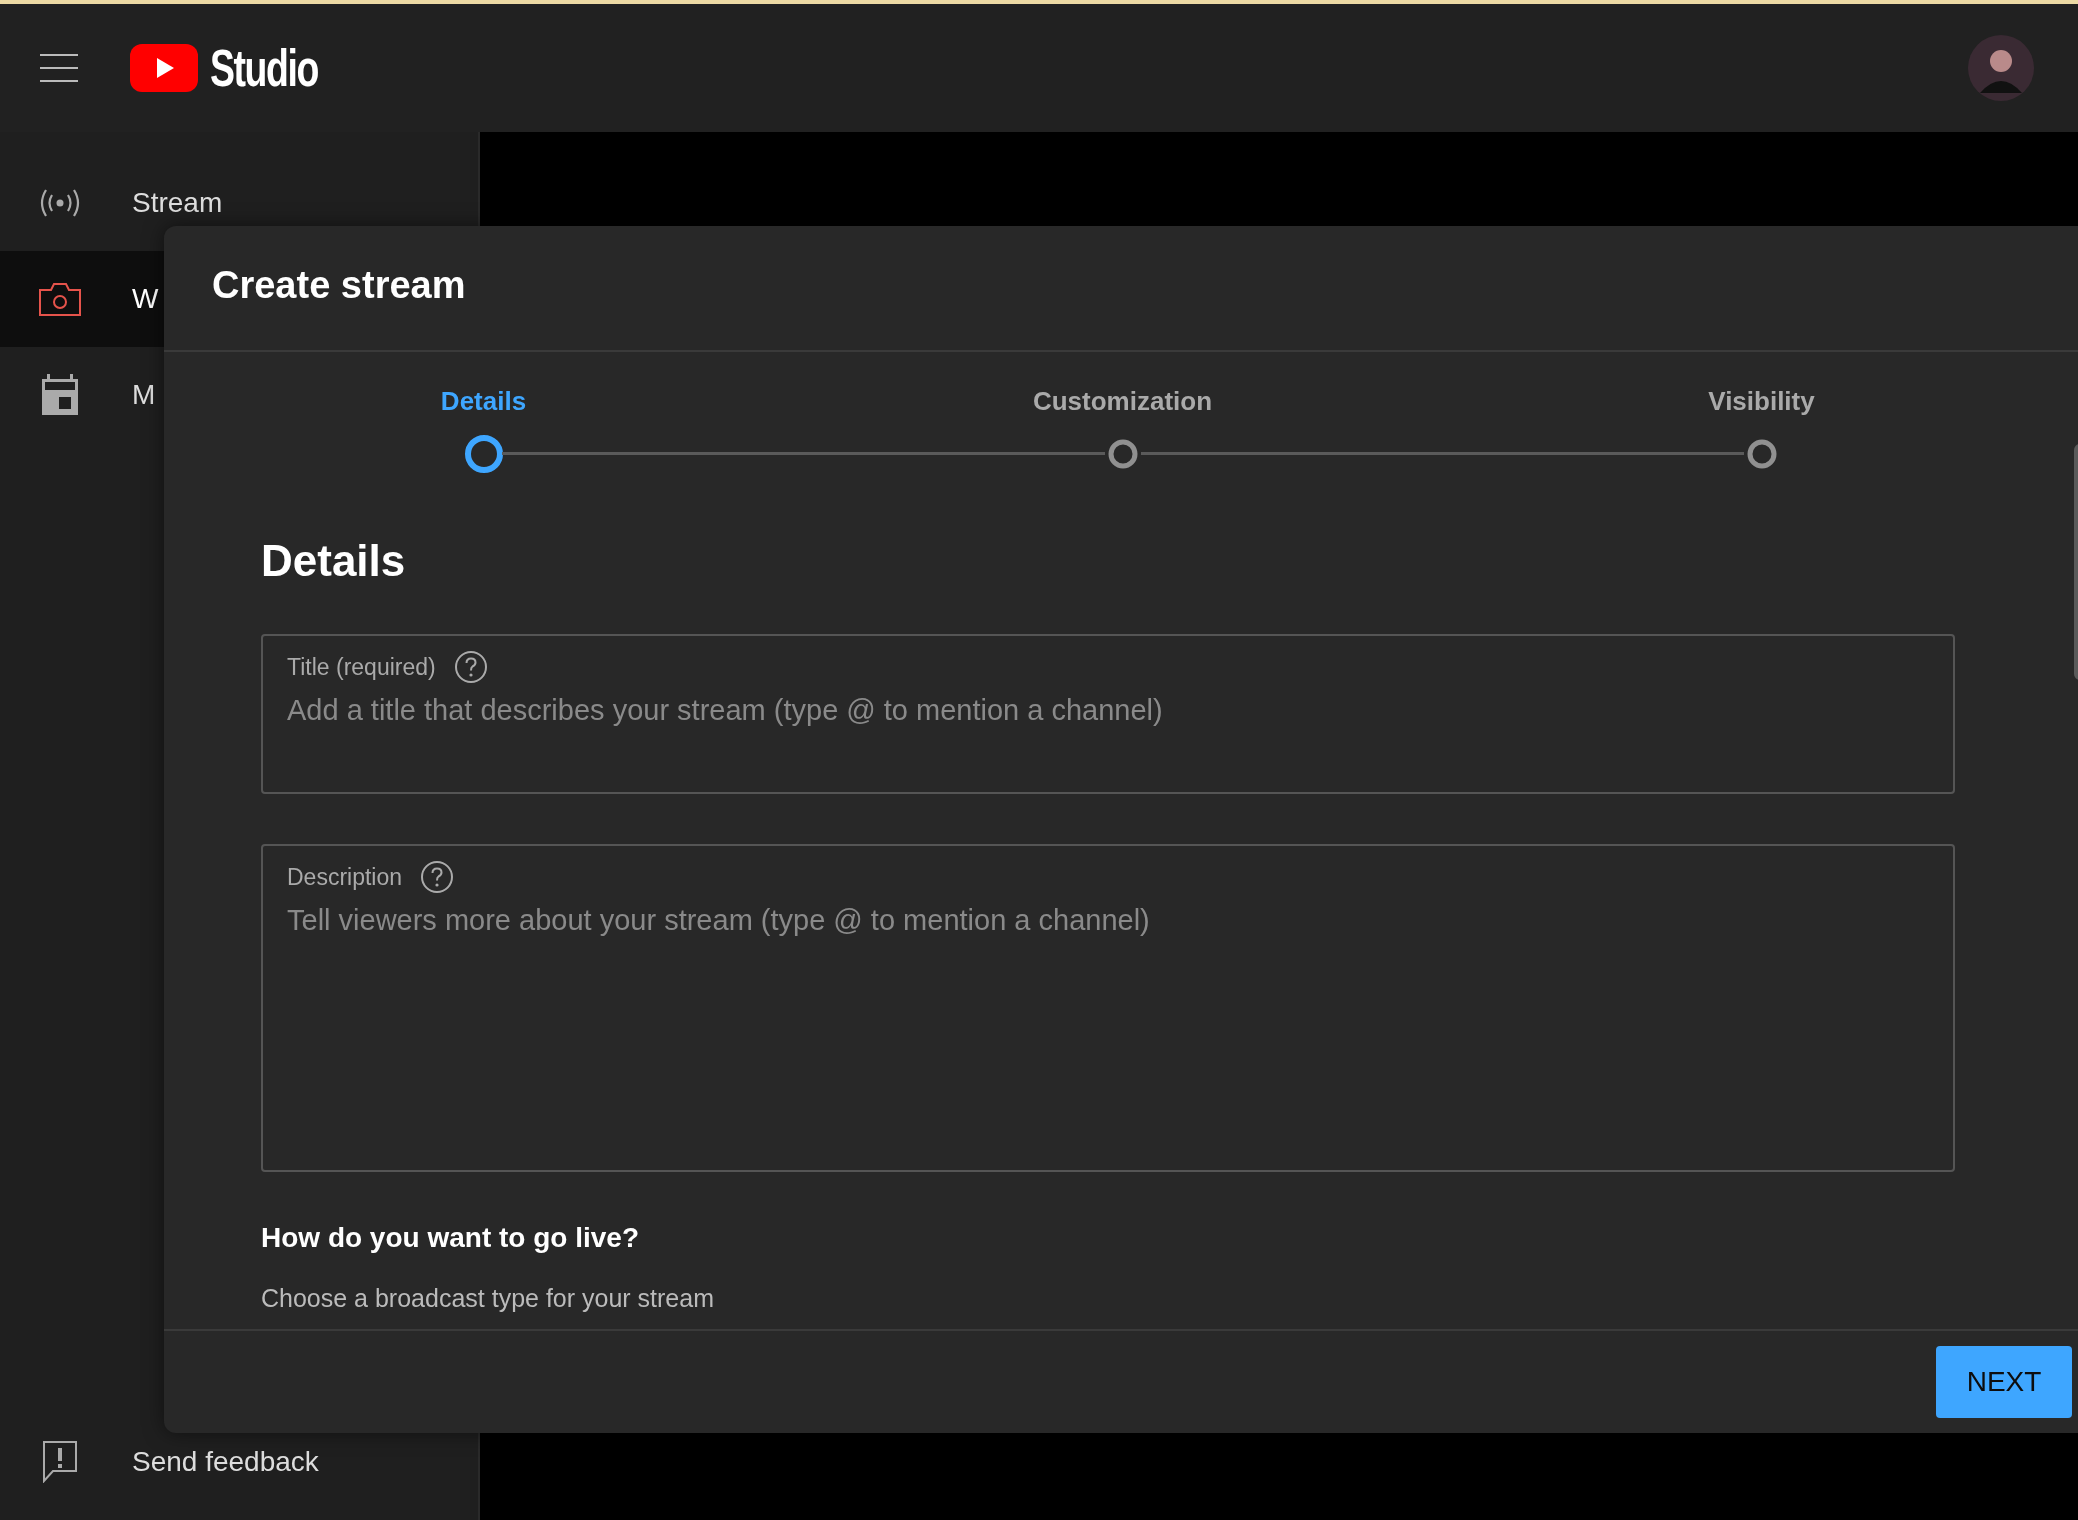  I want to click on dialog-title: Create stream, so click(339, 285).